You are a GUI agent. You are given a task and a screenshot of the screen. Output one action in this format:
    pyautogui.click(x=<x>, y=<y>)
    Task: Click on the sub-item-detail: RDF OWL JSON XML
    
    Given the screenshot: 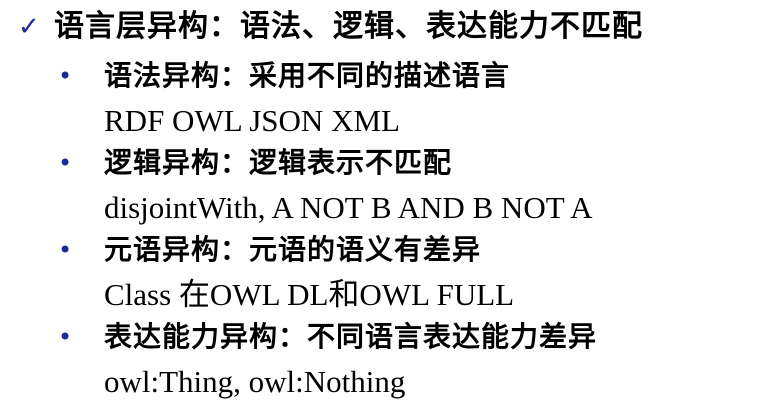 What is the action you would take?
    pyautogui.click(x=252, y=120)
    